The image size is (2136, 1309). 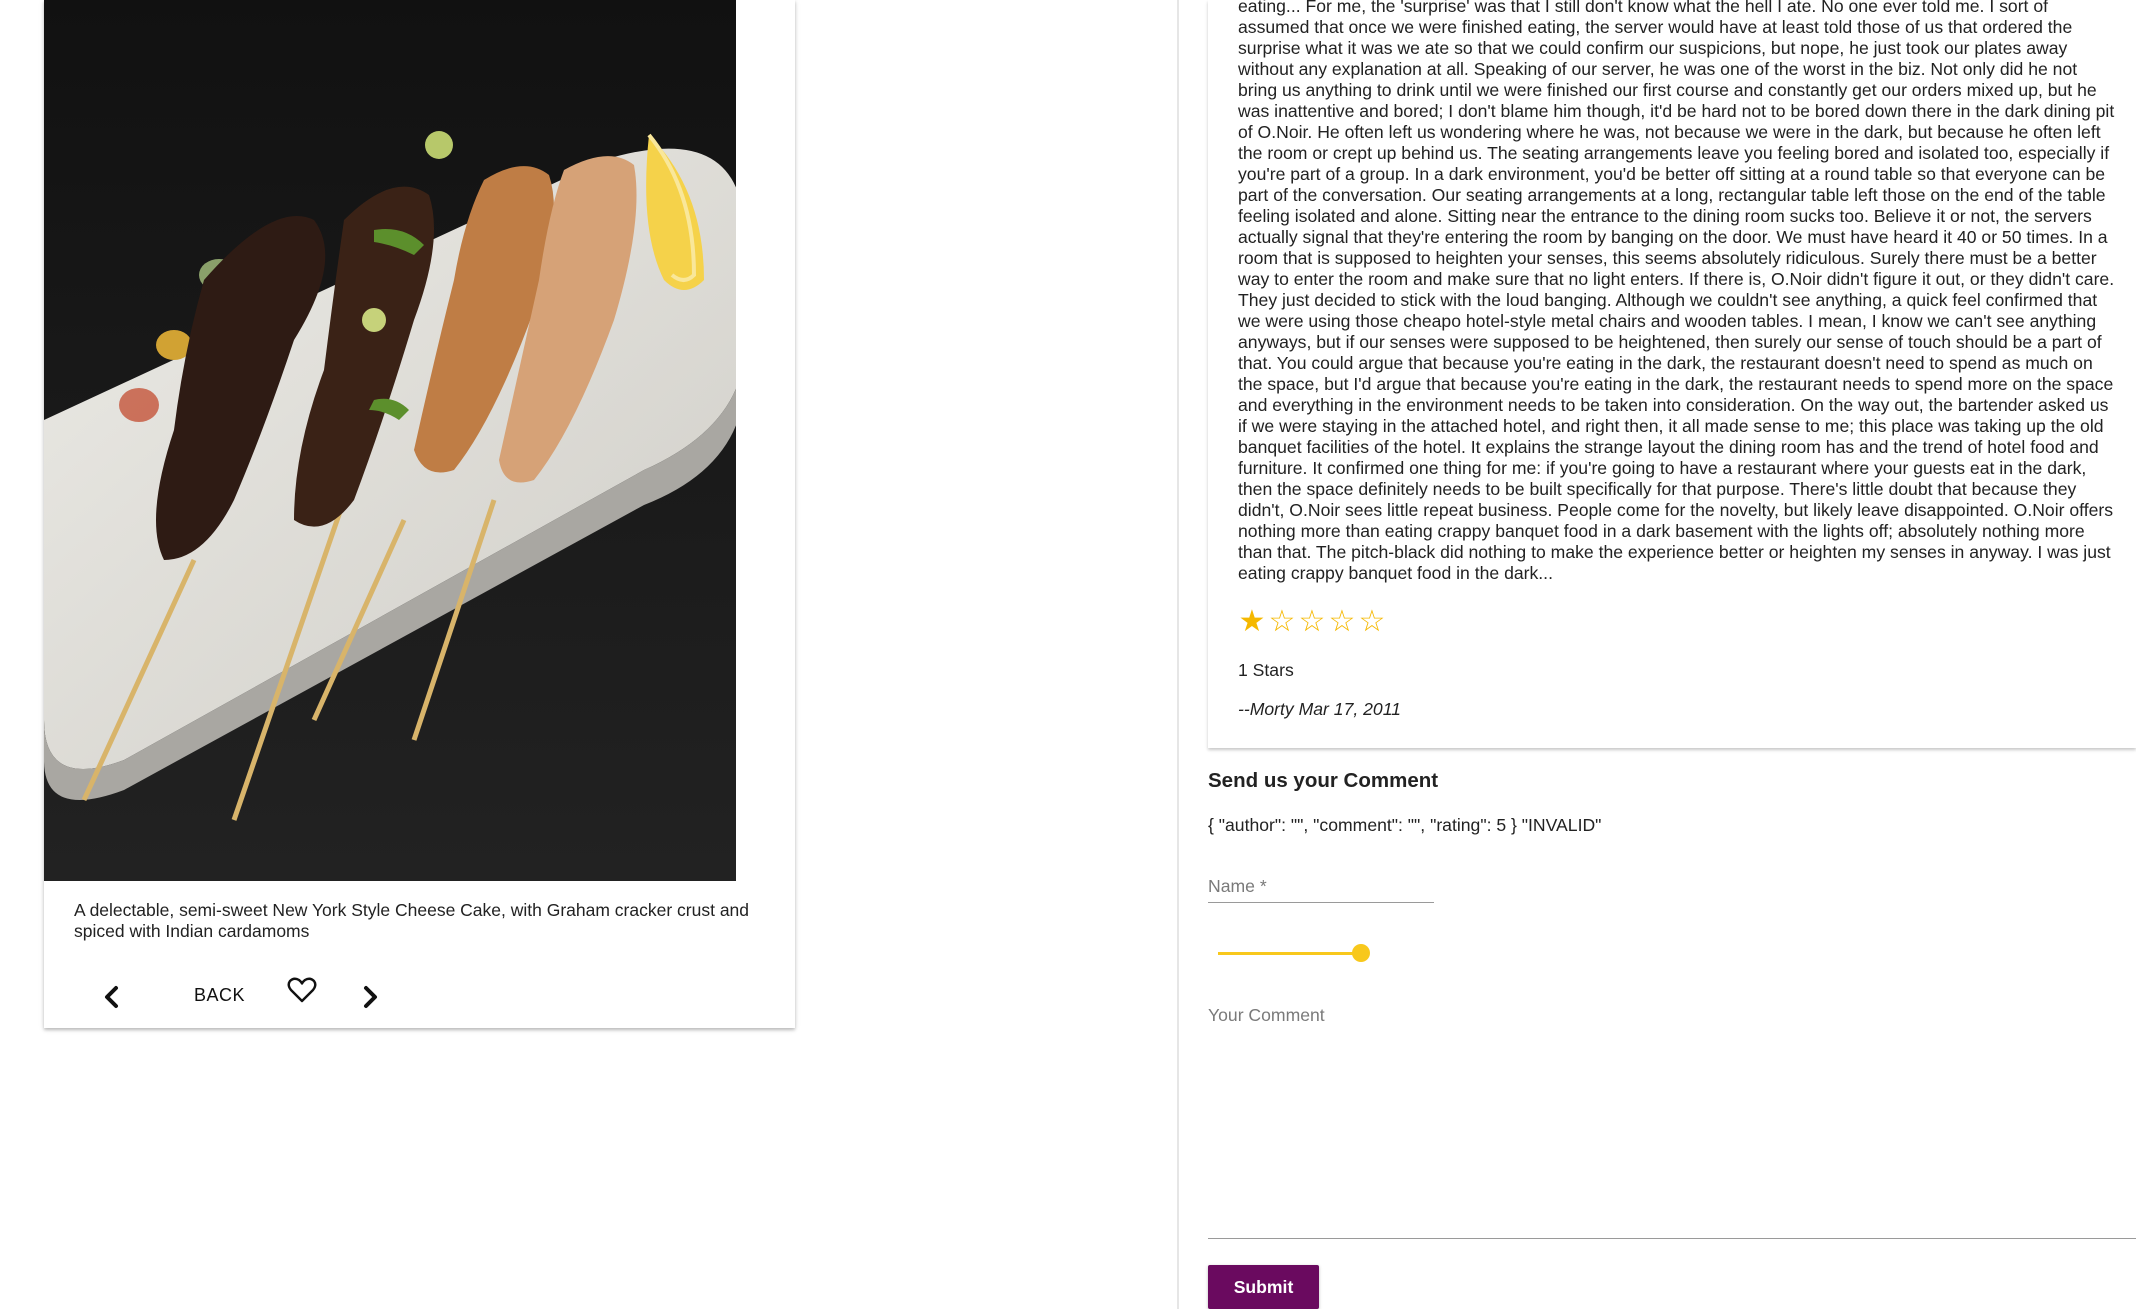 I want to click on favorite-button, so click(x=302, y=990).